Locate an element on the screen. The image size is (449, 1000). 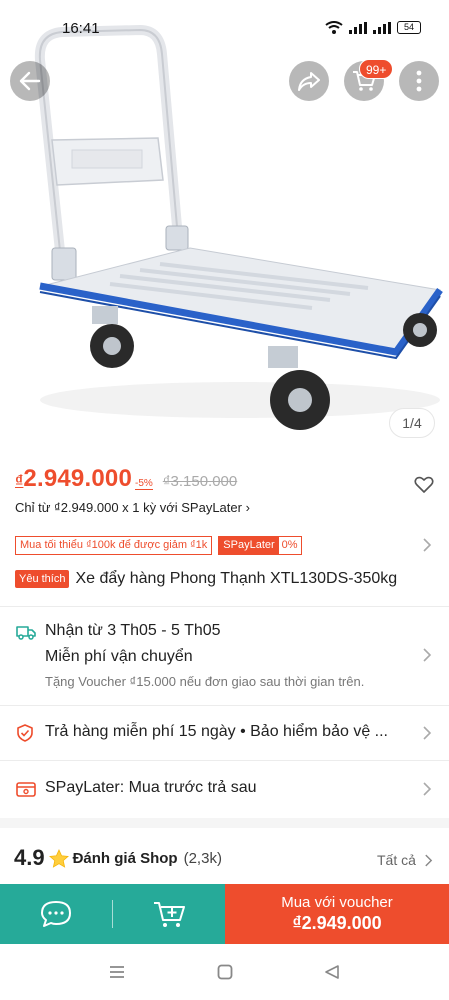
more-button is located at coordinates (419, 81).